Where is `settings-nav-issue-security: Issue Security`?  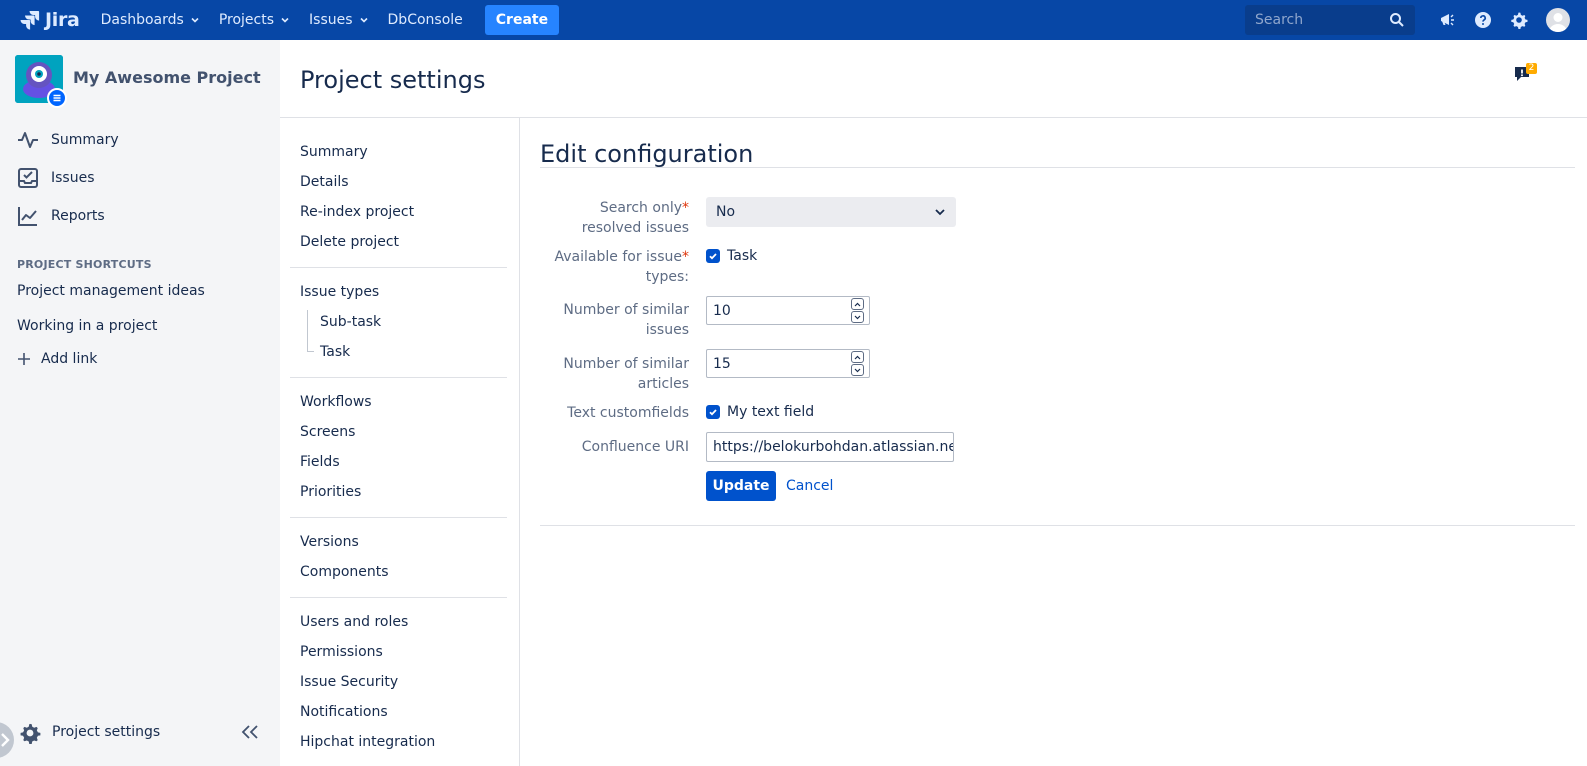 settings-nav-issue-security: Issue Security is located at coordinates (349, 682).